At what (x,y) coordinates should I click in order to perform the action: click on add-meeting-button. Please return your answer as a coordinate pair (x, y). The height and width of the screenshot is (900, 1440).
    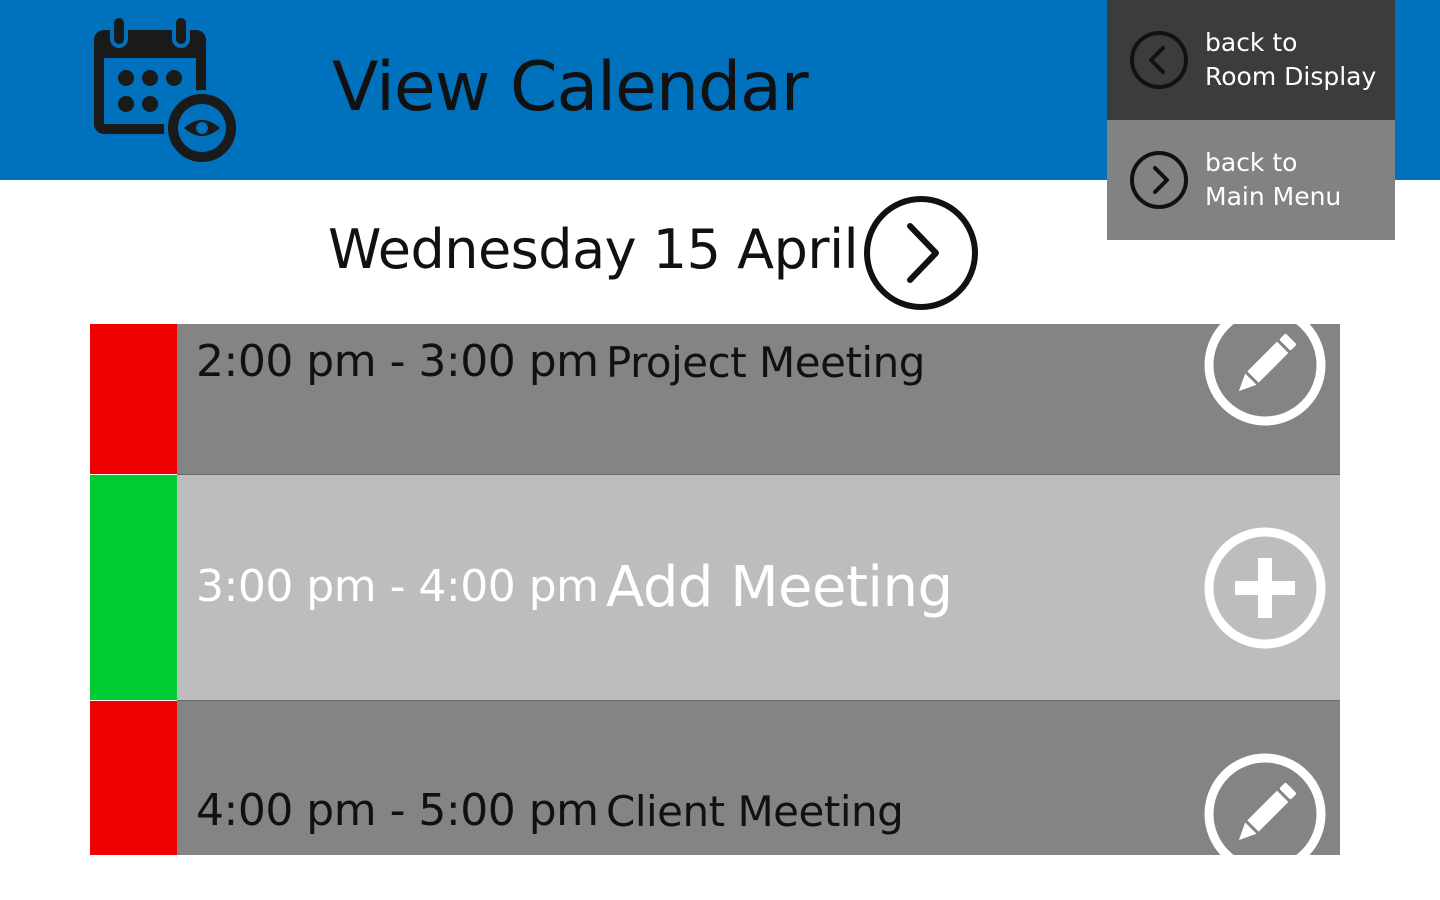
    Looking at the image, I should click on (1265, 588).